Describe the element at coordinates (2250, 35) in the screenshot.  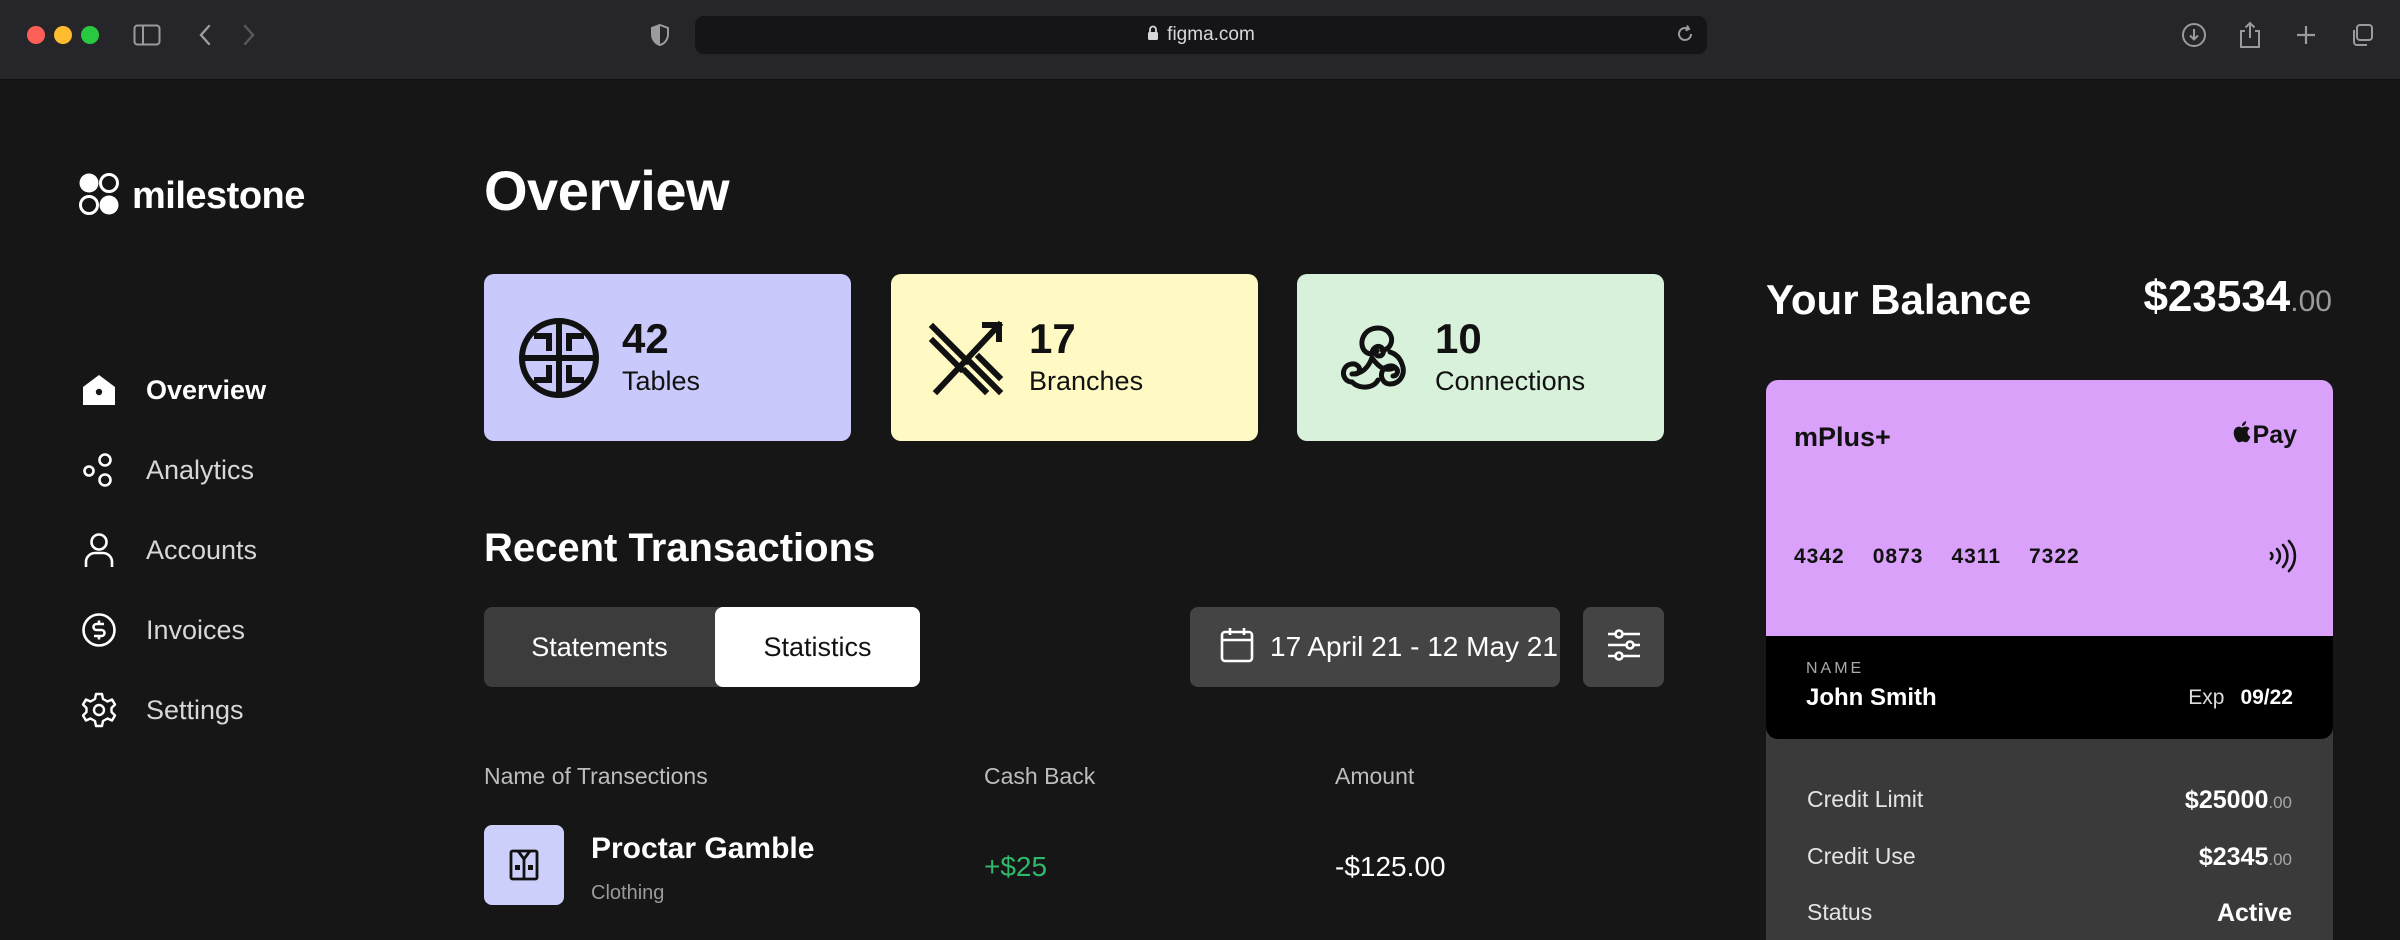
I see `share-icon` at that location.